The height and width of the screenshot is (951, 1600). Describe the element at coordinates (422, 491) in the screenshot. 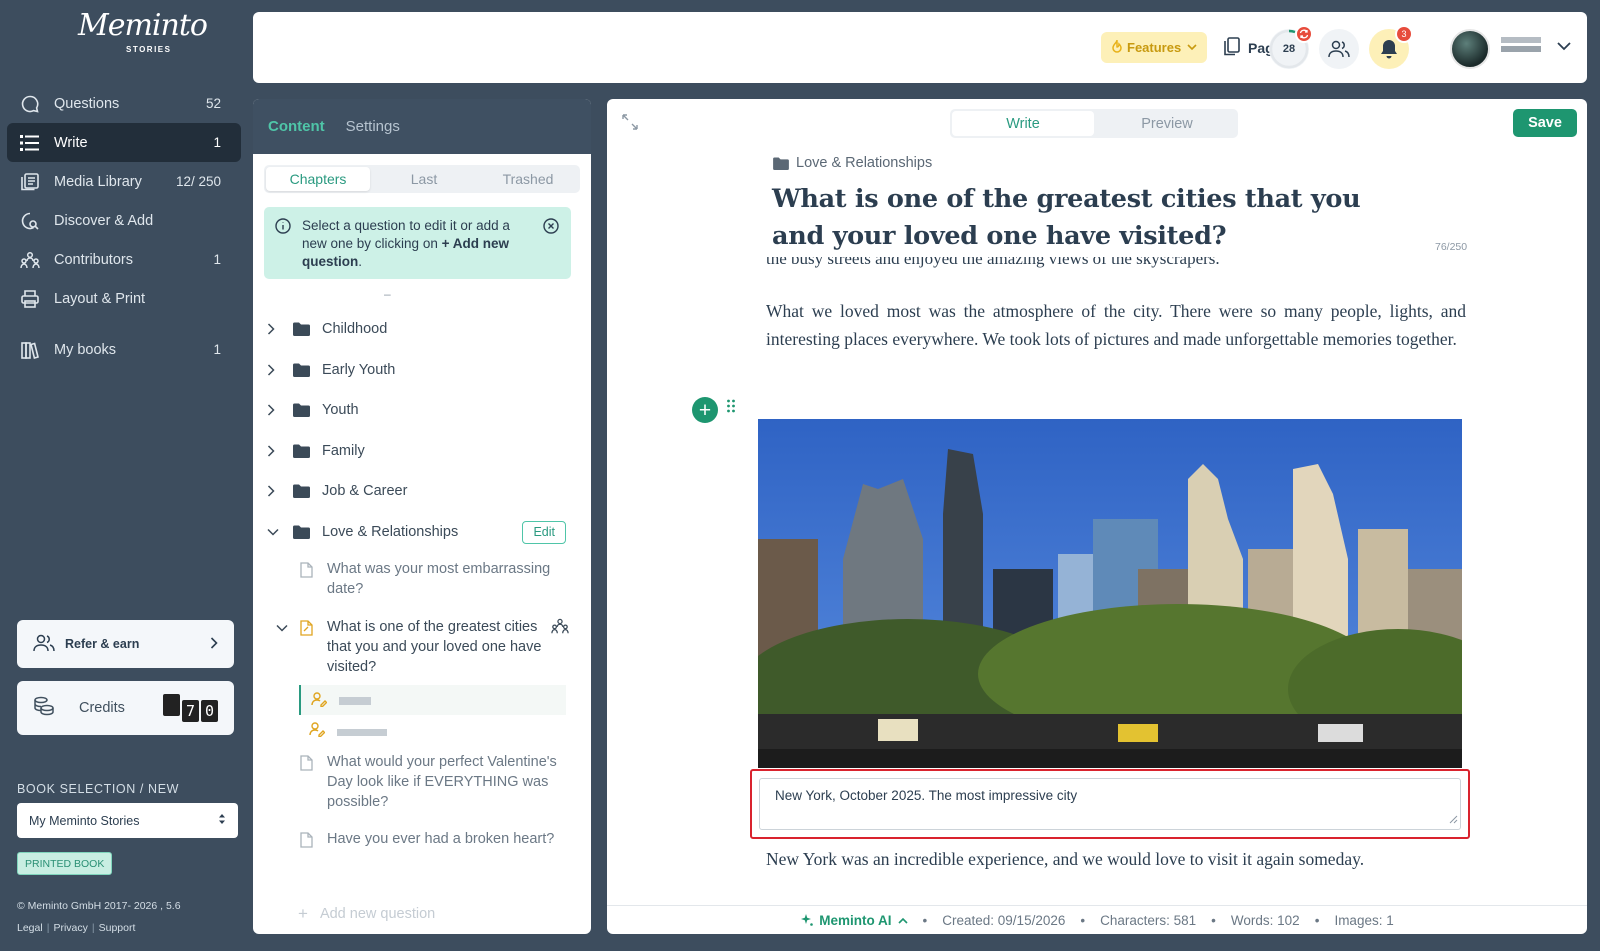

I see `chapter-job-career: Job & Career` at that location.